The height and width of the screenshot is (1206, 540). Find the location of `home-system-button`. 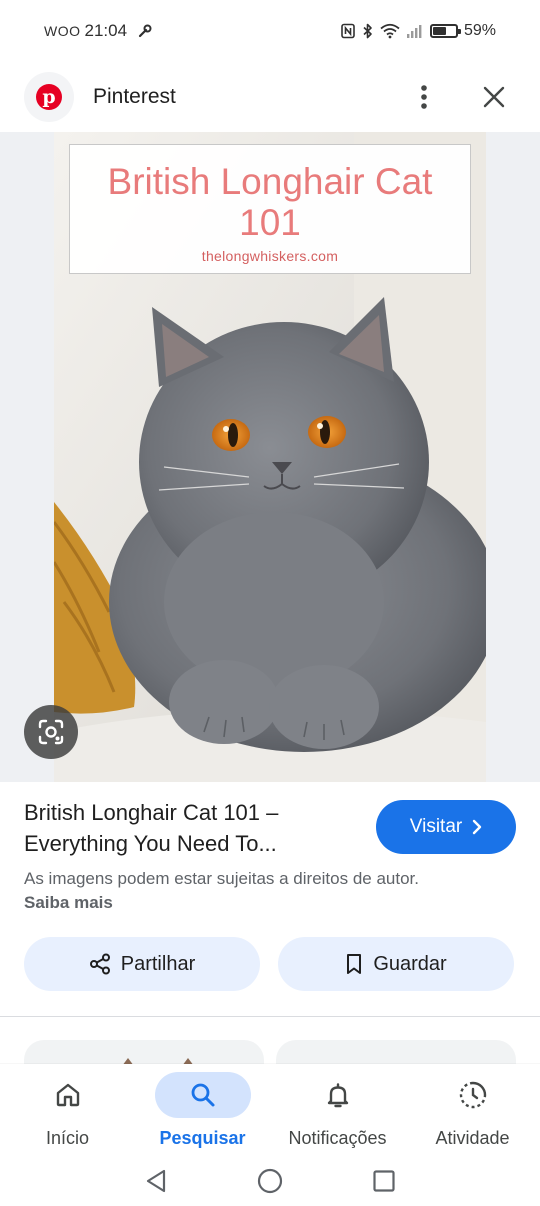

home-system-button is located at coordinates (270, 1183).